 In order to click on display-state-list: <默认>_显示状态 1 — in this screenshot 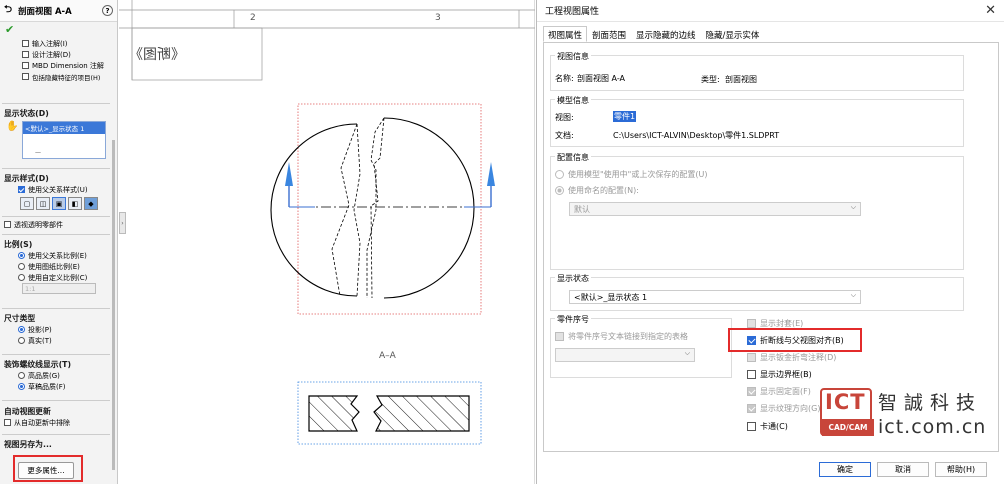, I will do `click(64, 140)`.